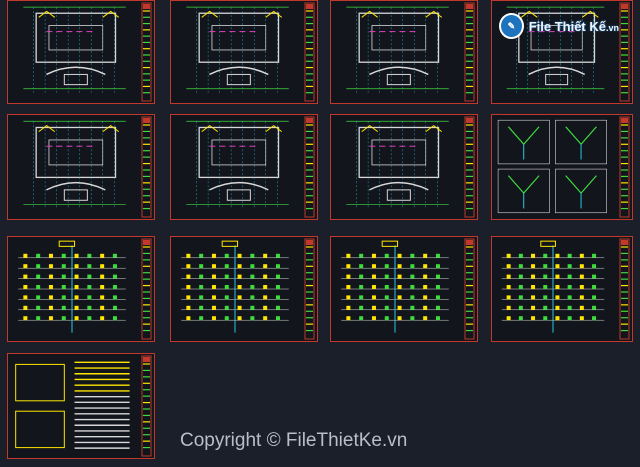 The height and width of the screenshot is (467, 640). Describe the element at coordinates (248, 289) in the screenshot. I see `riser-diagram-2-drawing` at that location.